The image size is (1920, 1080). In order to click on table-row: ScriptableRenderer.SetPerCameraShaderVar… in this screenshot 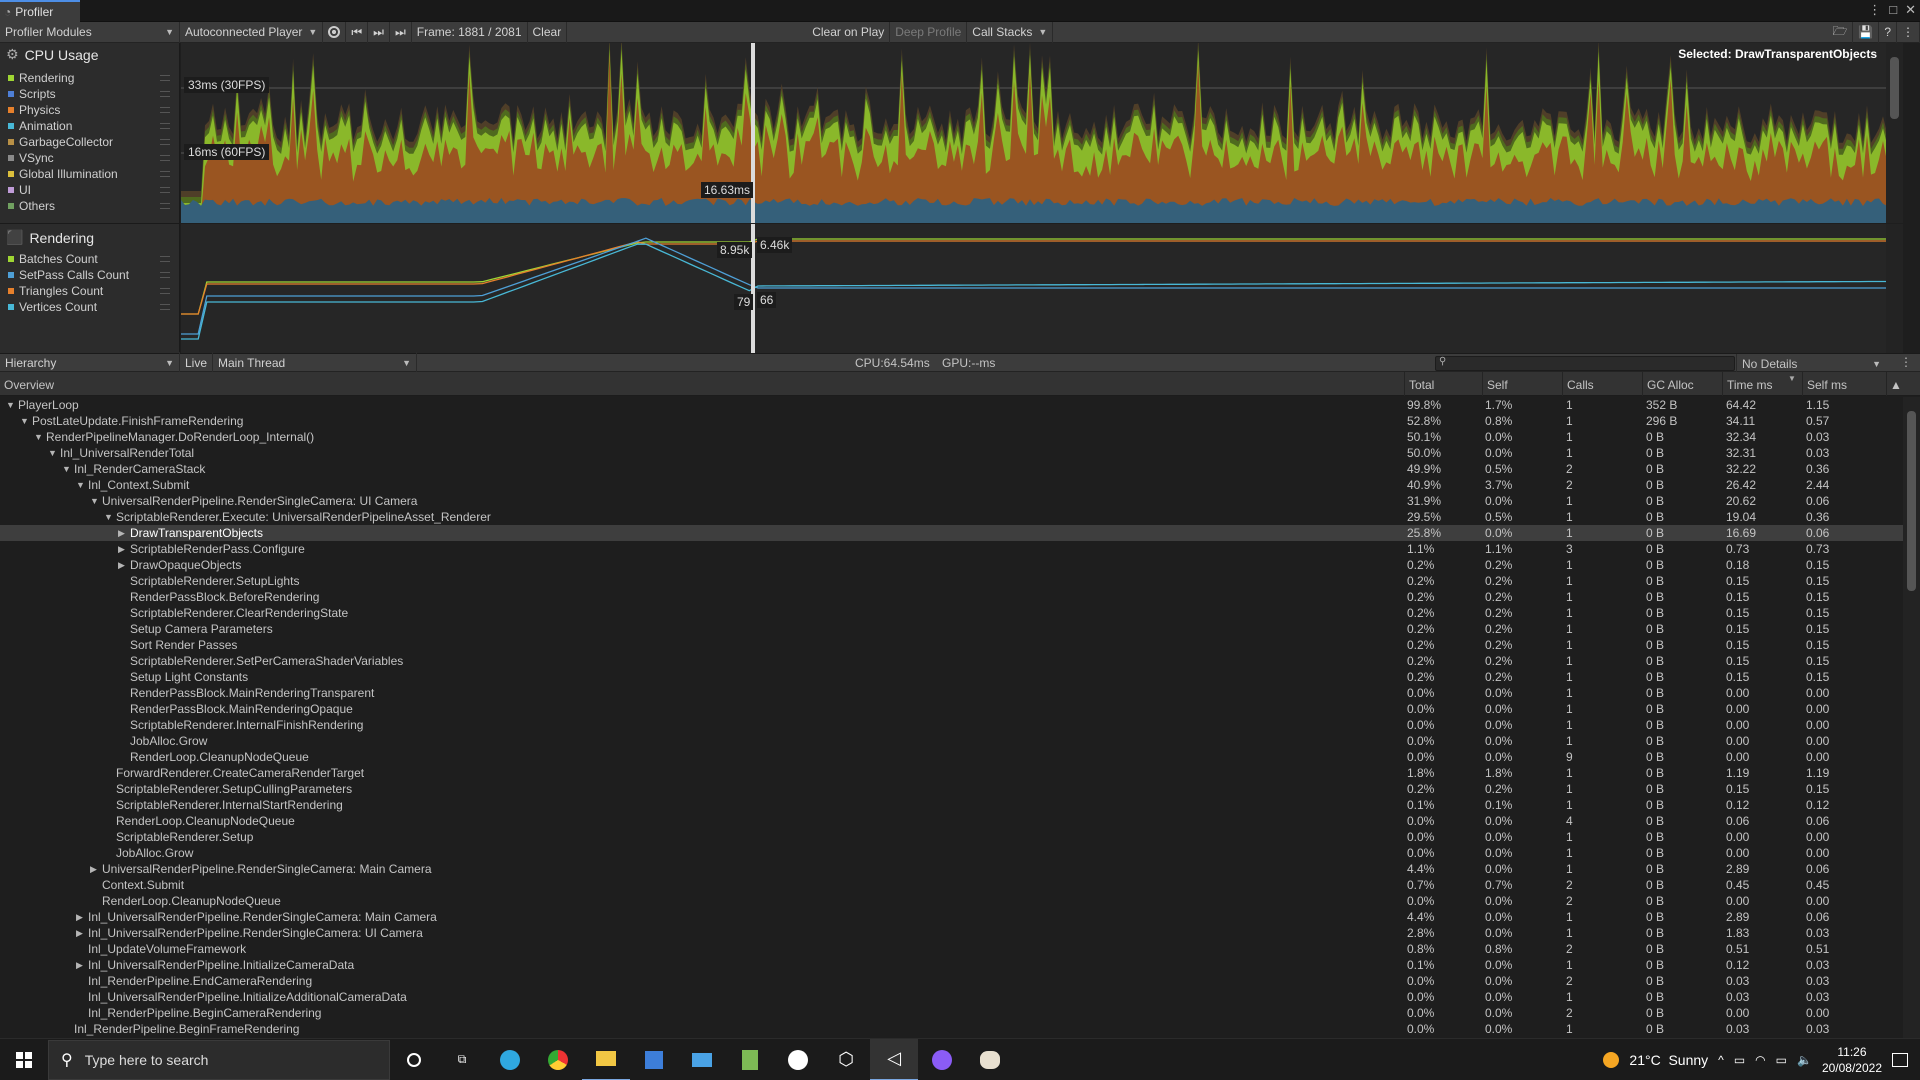, I will do `click(951, 661)`.